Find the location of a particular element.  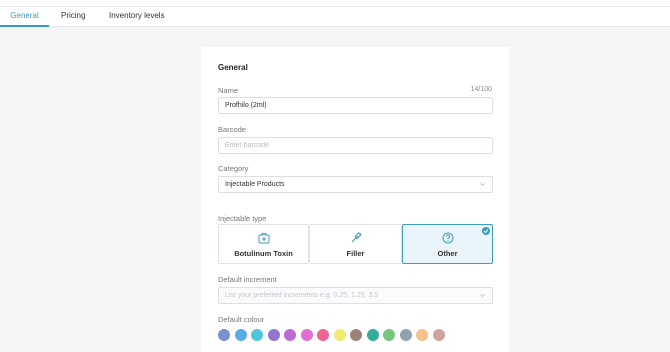

tab-general: General is located at coordinates (24, 17).